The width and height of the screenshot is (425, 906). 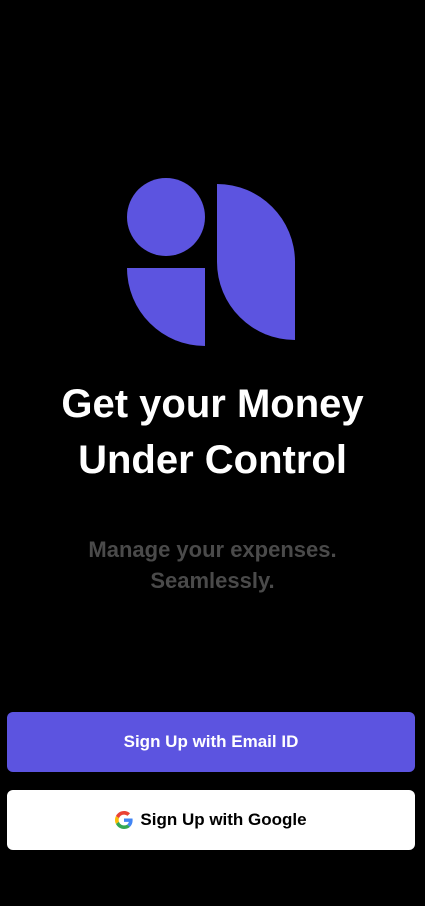 What do you see at coordinates (212, 404) in the screenshot?
I see `headline-line-1: Get your Money` at bounding box center [212, 404].